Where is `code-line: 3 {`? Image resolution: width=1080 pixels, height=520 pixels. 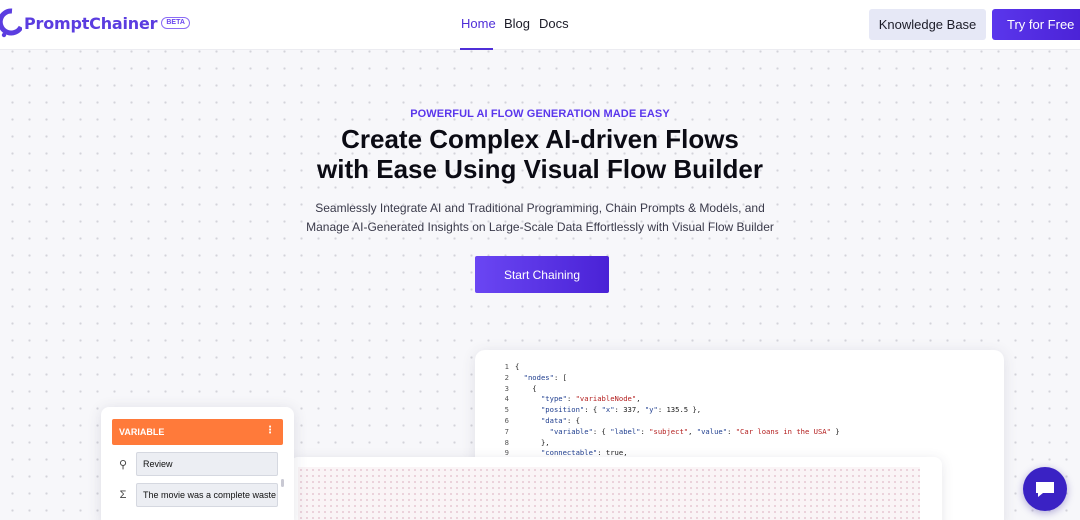 code-line: 3 { is located at coordinates (739, 389).